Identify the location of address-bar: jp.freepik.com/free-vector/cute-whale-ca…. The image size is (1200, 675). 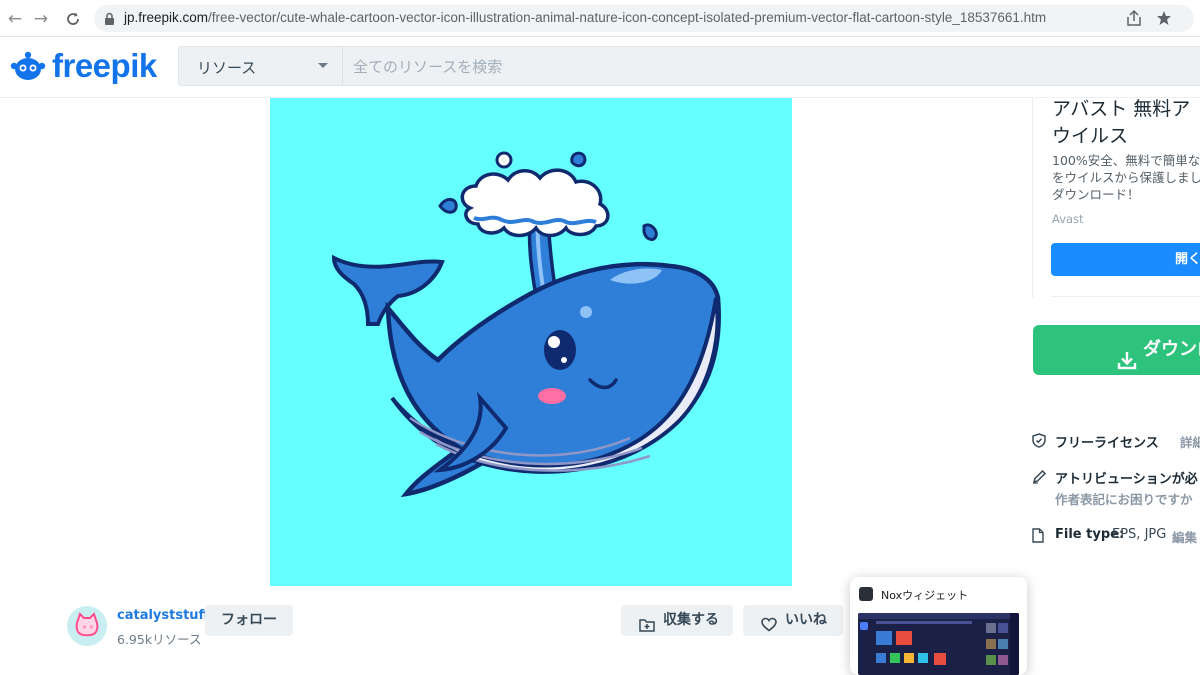
(644, 18).